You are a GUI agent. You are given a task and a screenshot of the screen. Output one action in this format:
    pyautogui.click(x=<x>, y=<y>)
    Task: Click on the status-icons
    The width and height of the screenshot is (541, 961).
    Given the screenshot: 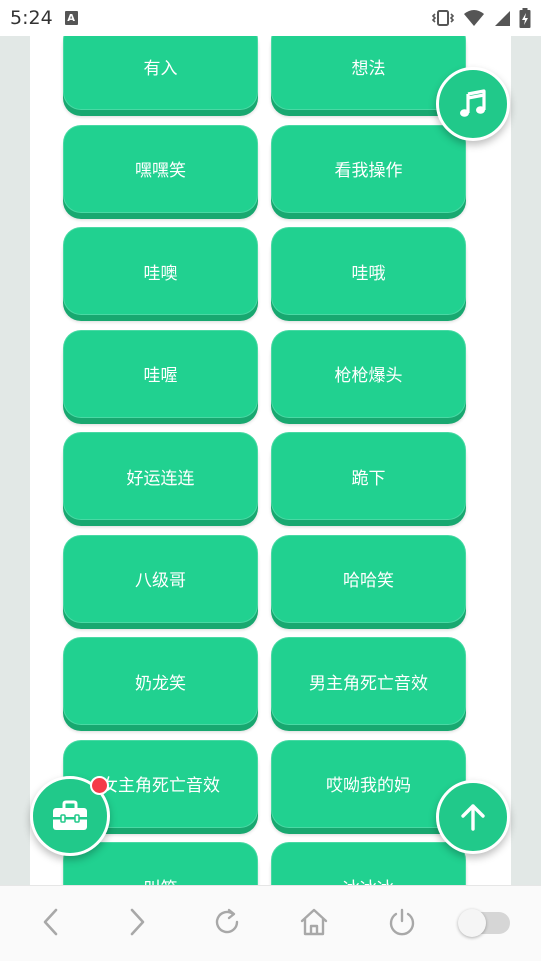 What is the action you would take?
    pyautogui.click(x=481, y=18)
    